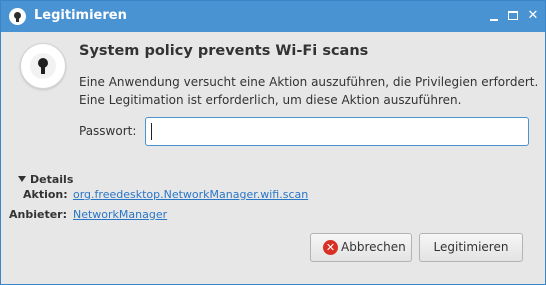 This screenshot has width=546, height=285. I want to click on vendor-link: NetworkManager, so click(120, 214).